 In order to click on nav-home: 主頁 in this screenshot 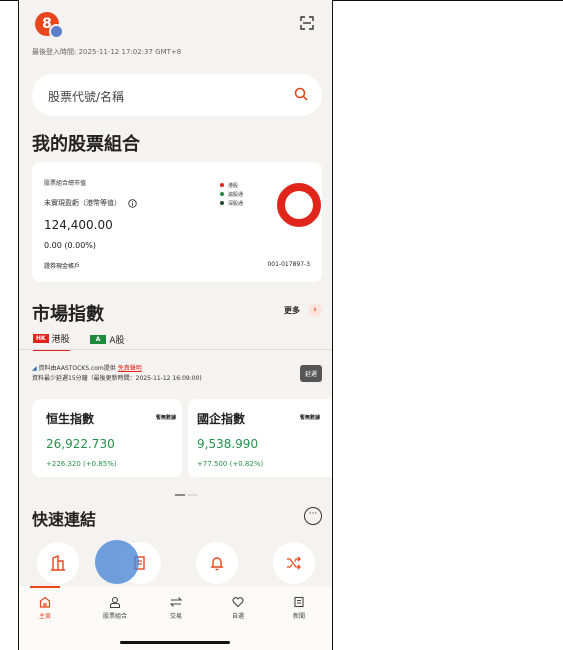, I will do `click(45, 608)`.